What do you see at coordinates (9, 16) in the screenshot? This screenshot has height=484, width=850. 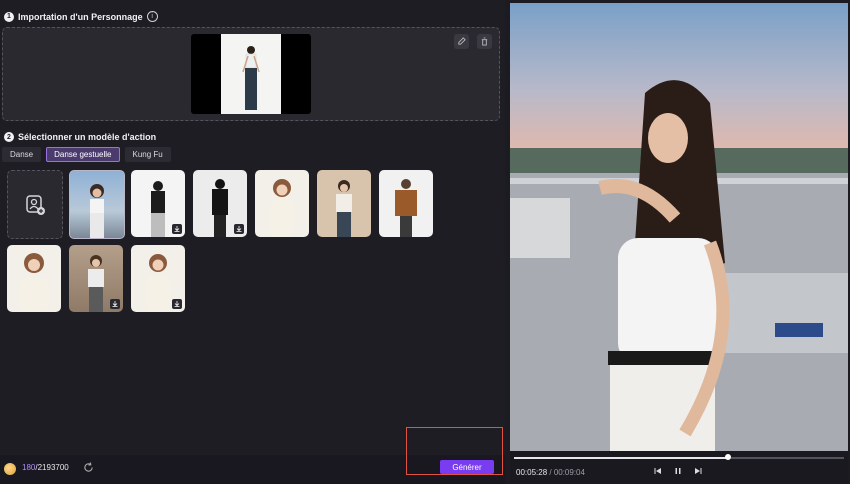 I see `step-1-number: 1` at bounding box center [9, 16].